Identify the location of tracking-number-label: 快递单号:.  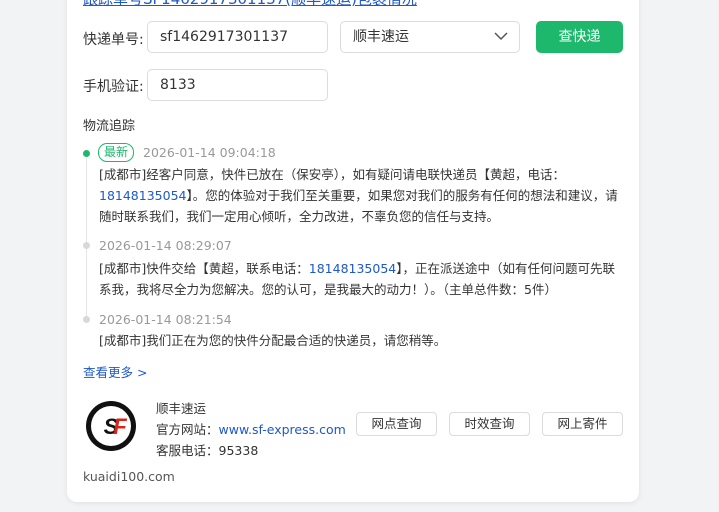
(113, 40).